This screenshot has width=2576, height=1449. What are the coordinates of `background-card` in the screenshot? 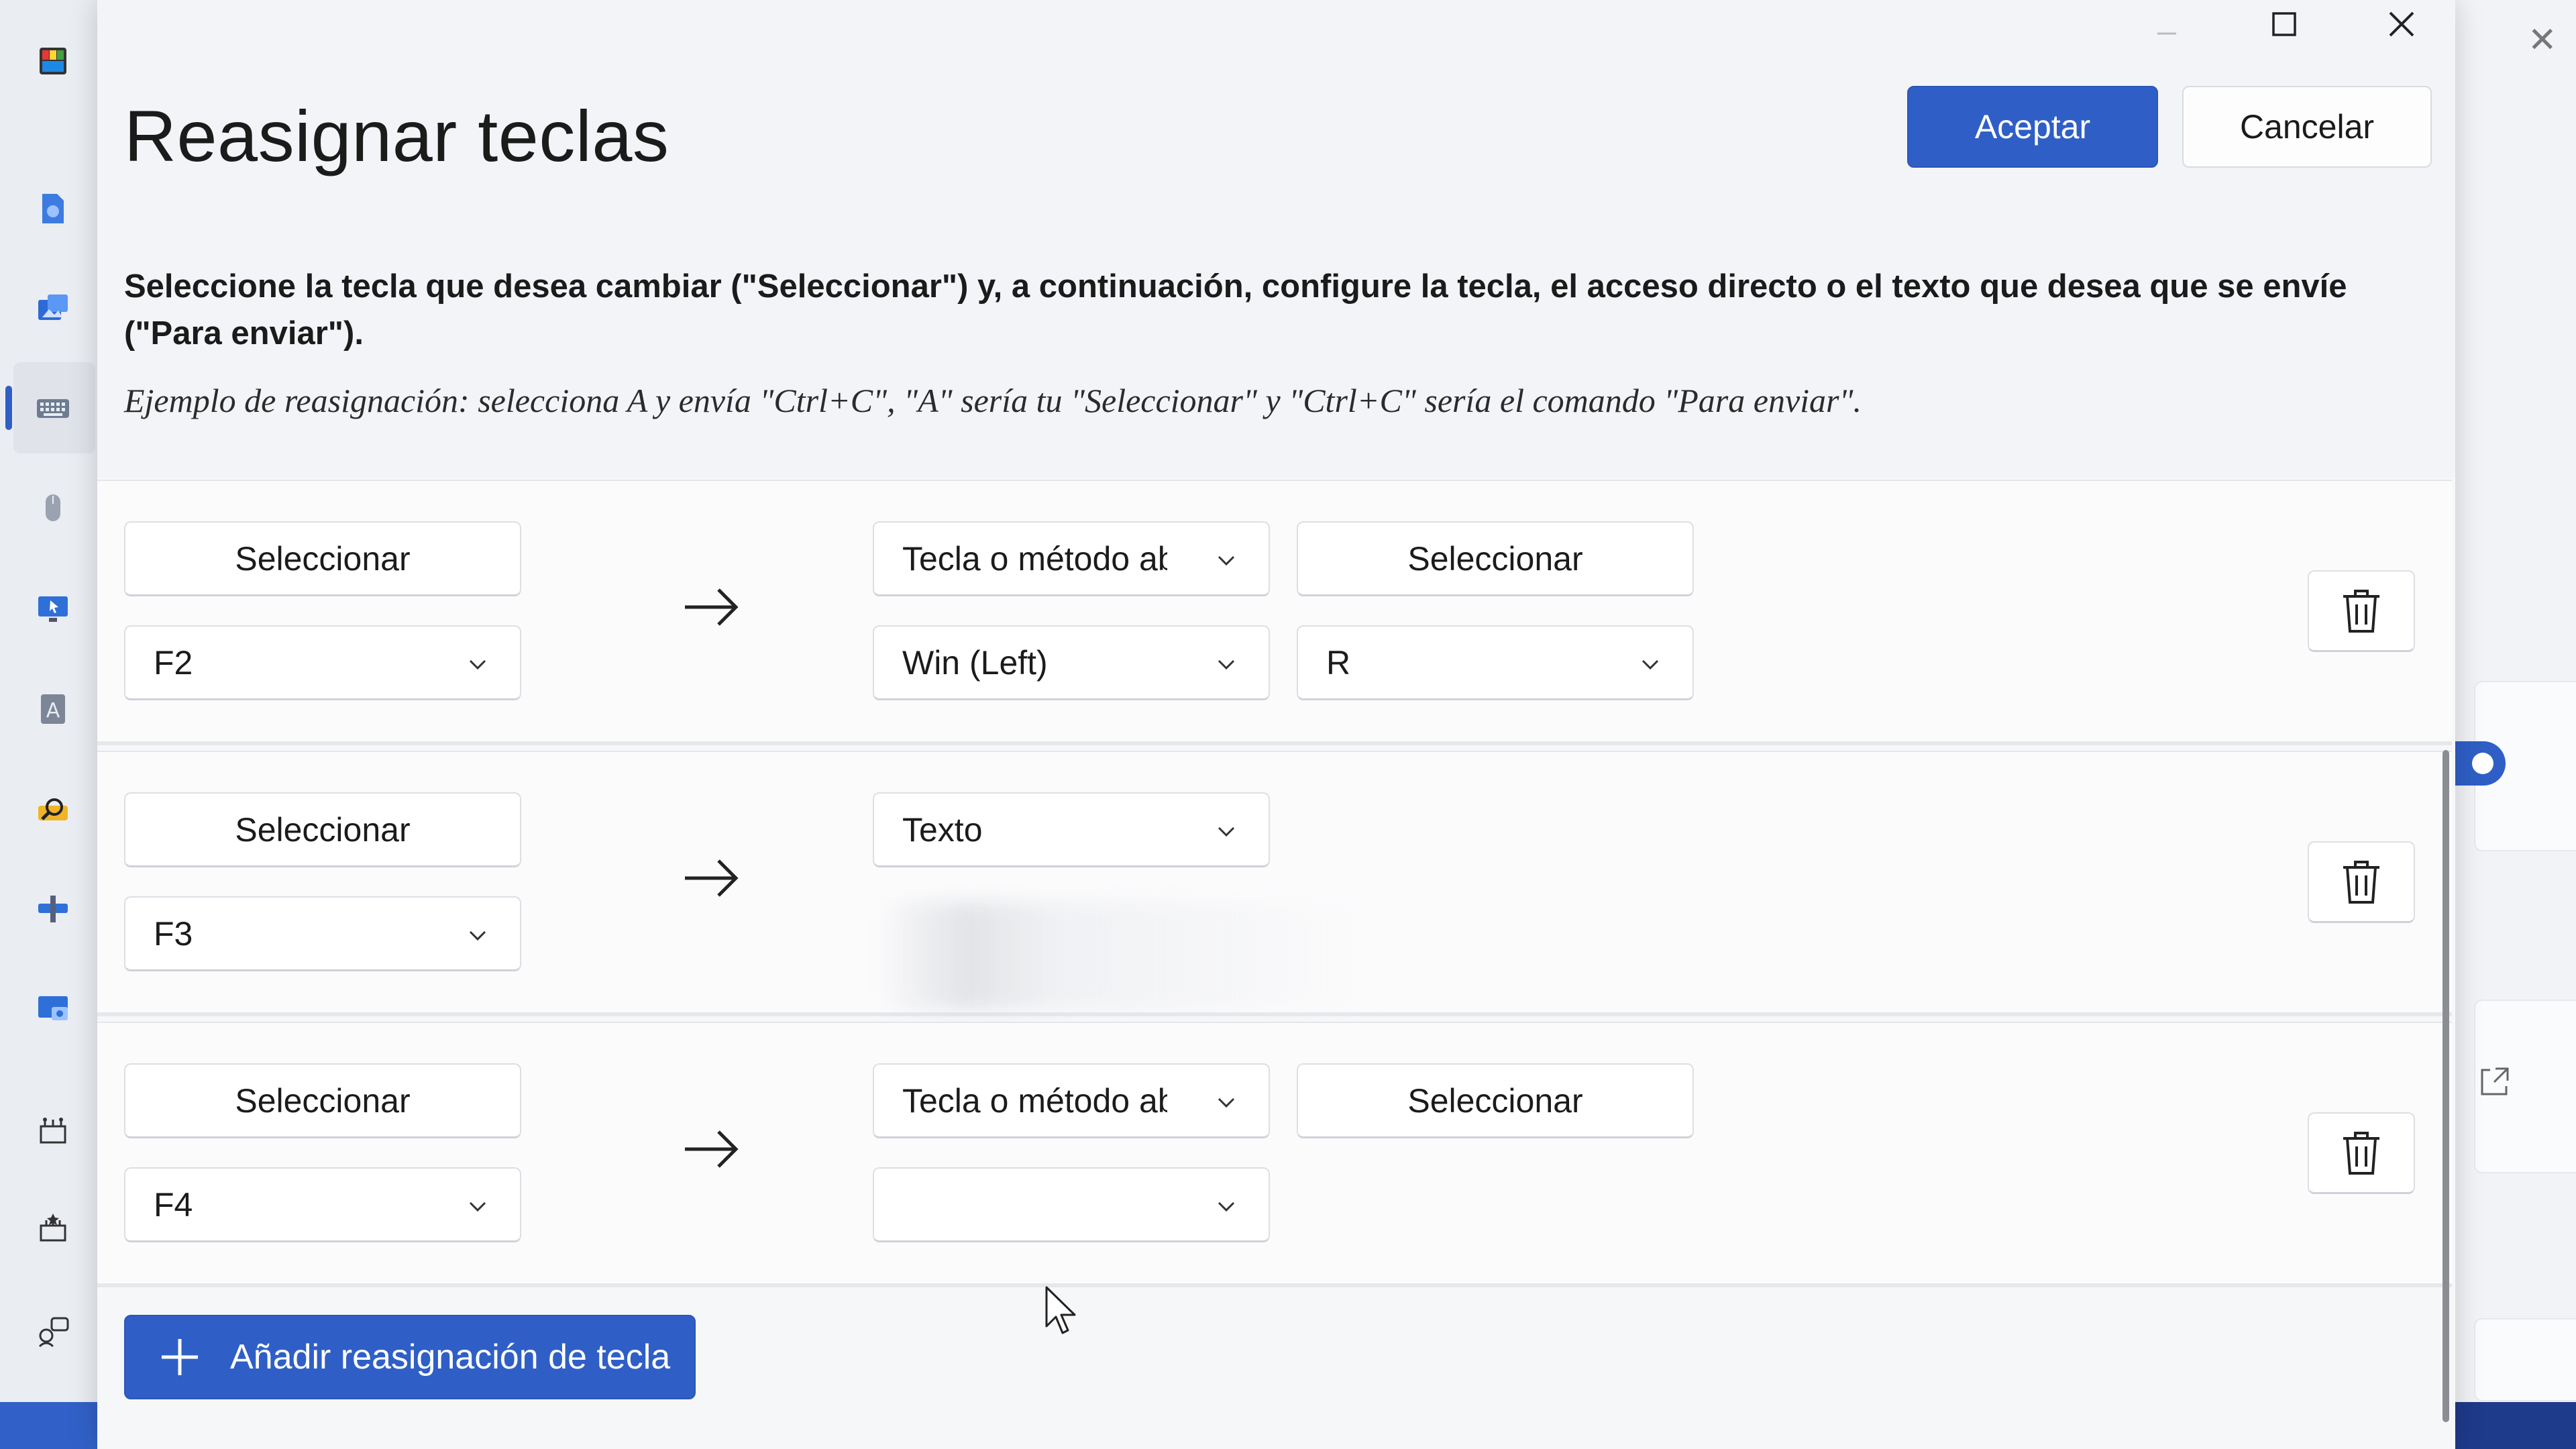 It's located at (2525, 1359).